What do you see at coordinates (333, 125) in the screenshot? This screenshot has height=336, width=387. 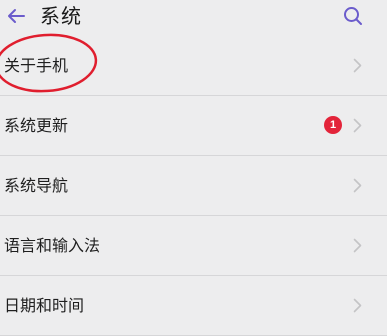 I see `notification-badge: 1` at bounding box center [333, 125].